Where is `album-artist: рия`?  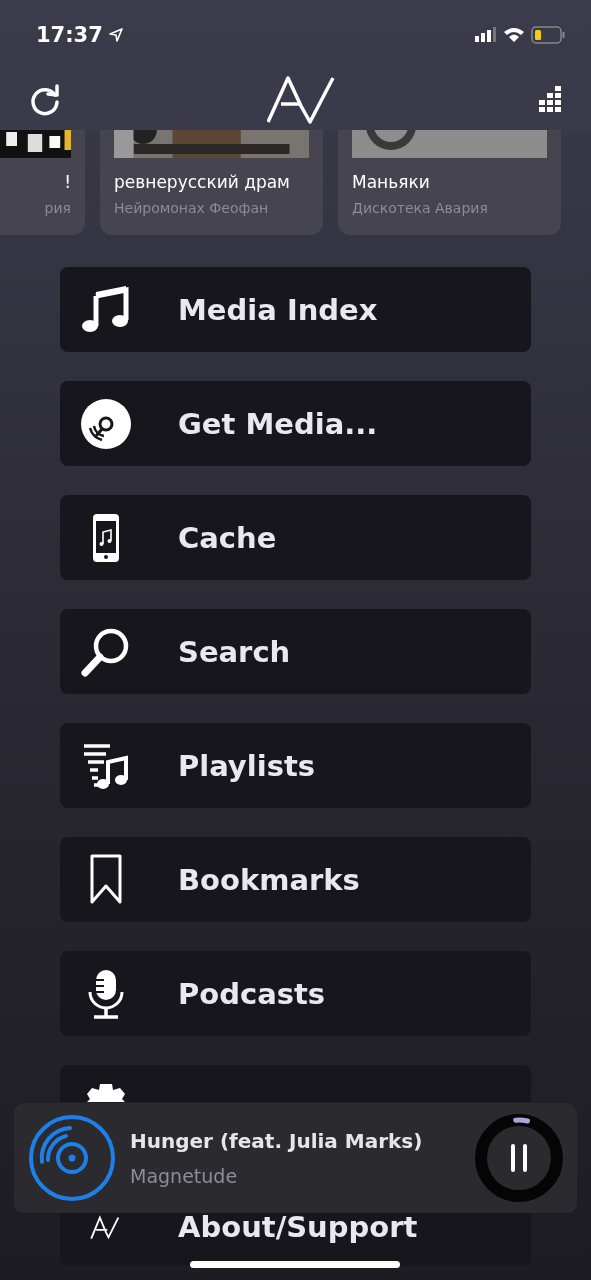 album-artist: рия is located at coordinates (57, 208).